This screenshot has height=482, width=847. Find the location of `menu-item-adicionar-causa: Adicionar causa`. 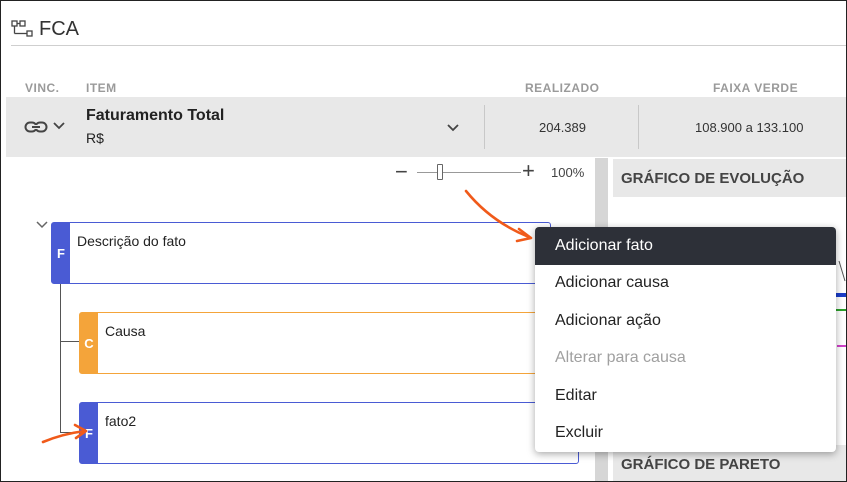

menu-item-adicionar-causa: Adicionar causa is located at coordinates (685, 284).